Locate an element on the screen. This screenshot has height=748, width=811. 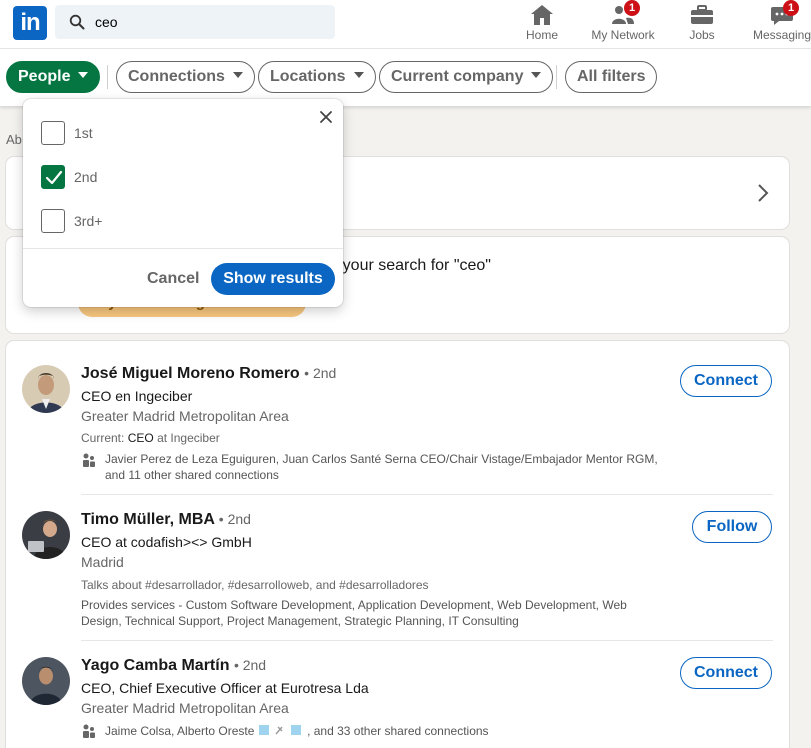
result-name-text: Yago Camba Martín is located at coordinates (155, 665).